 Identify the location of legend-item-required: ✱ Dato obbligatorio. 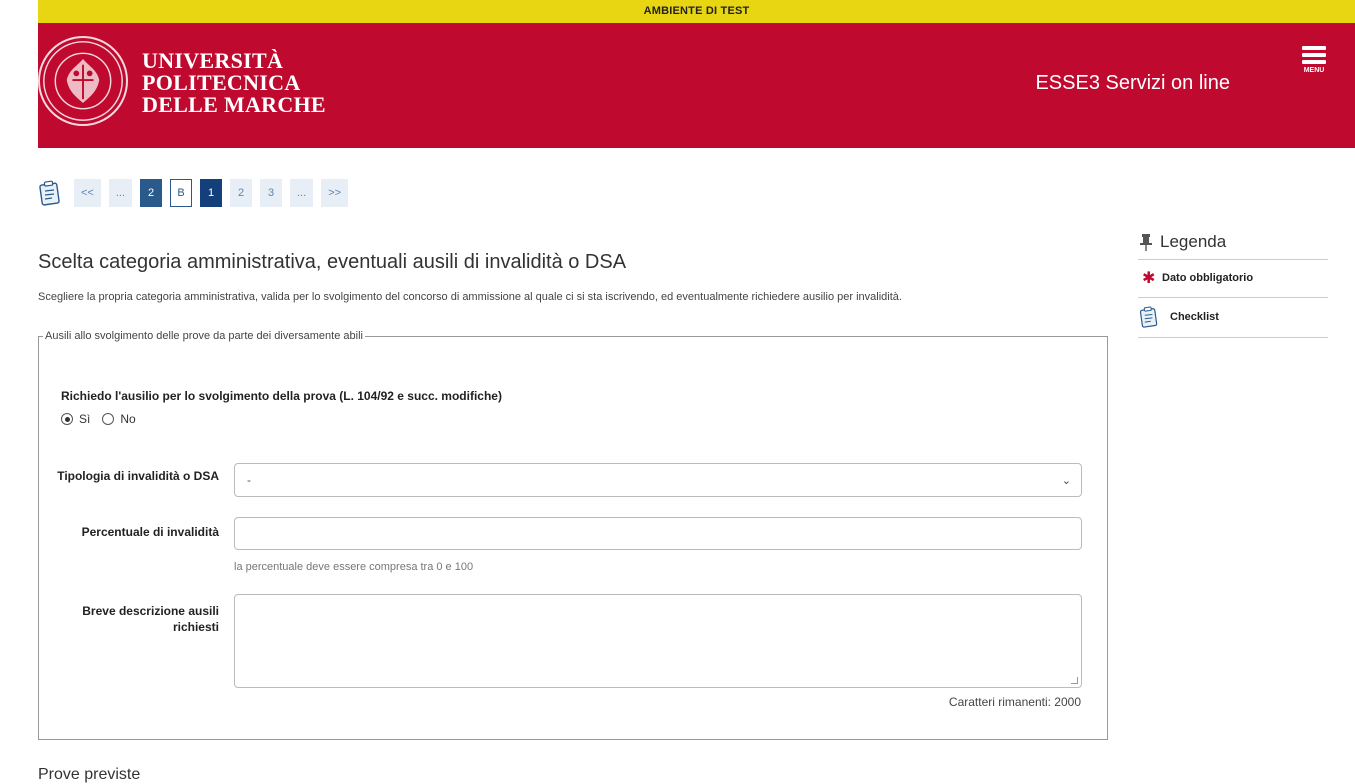
(1233, 279).